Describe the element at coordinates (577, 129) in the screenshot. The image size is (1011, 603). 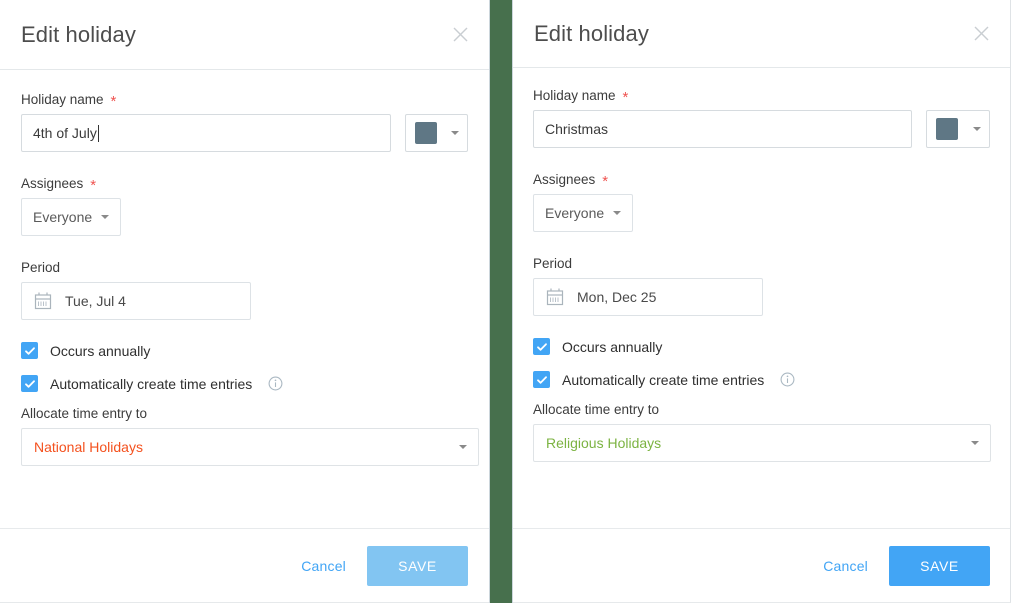
I see `holiday-name-value: Christmas` at that location.